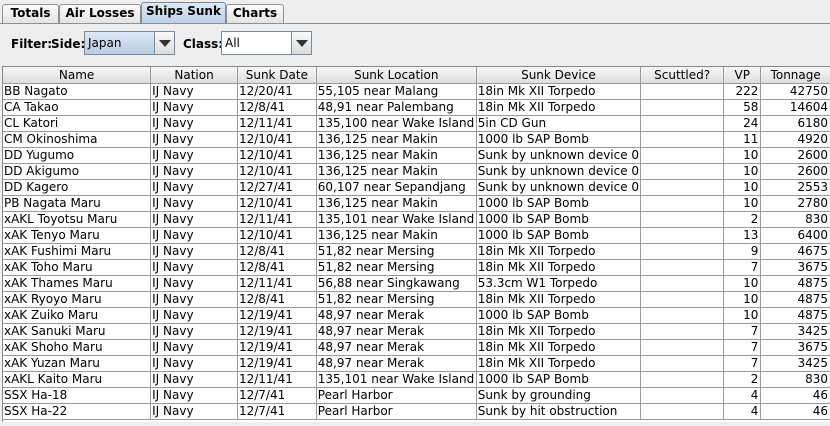  Describe the element at coordinates (77, 347) in the screenshot. I see `name-cell: xAK Shoho Maru` at that location.